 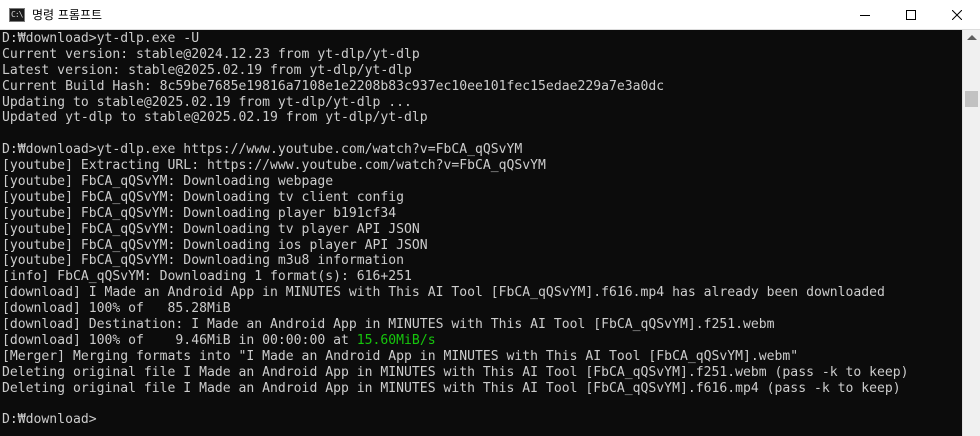 I want to click on close-icon, so click(x=957, y=15).